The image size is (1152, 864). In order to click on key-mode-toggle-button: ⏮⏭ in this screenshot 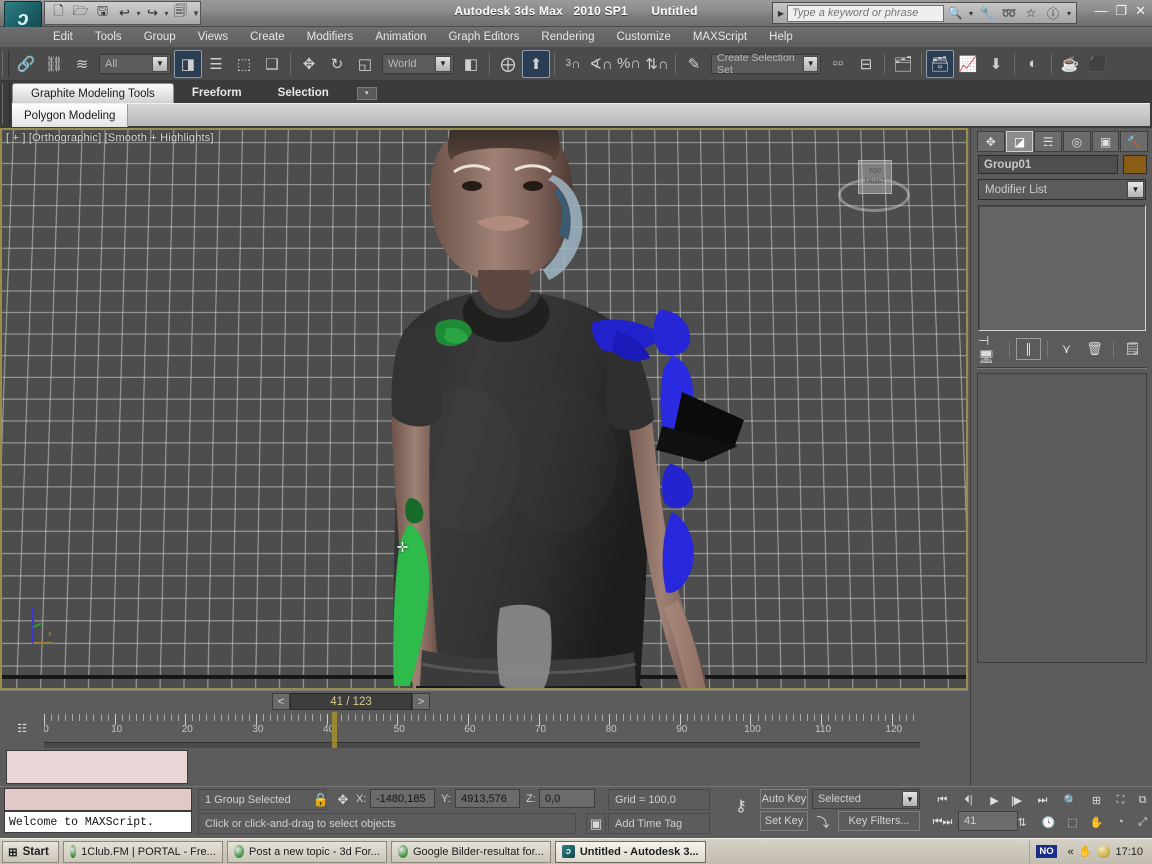, I will do `click(942, 822)`.